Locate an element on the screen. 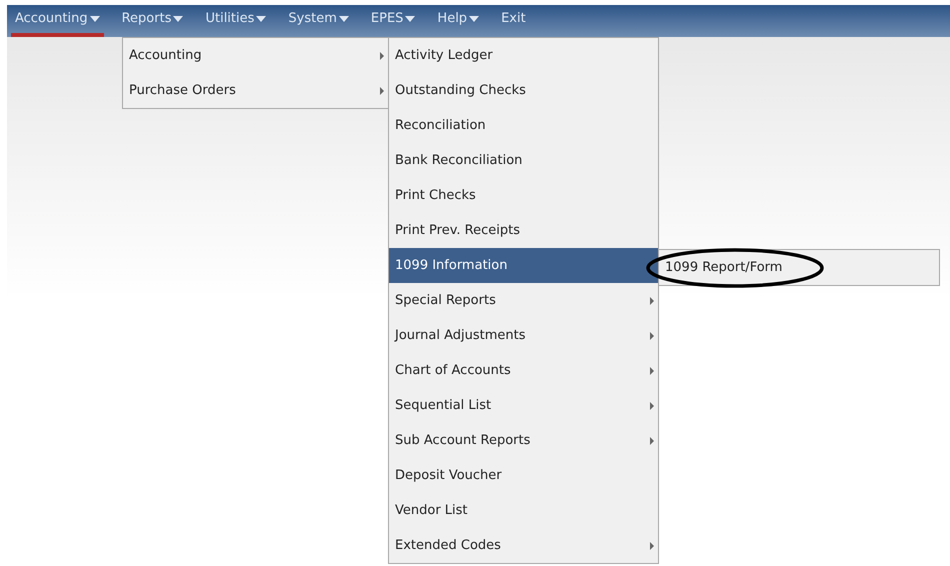  menu-item: System is located at coordinates (318, 21).